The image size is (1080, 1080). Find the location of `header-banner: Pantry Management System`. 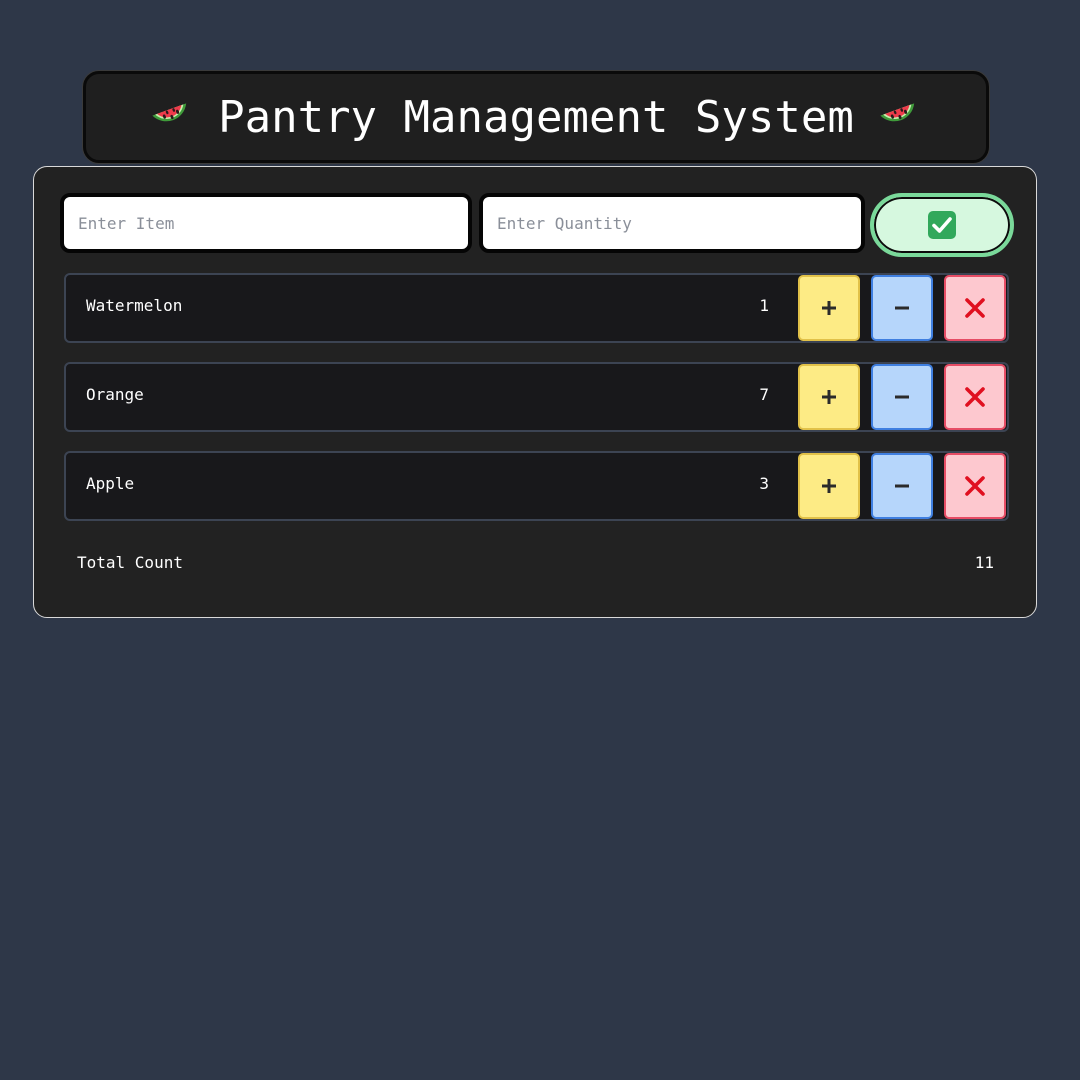

header-banner: Pantry Management System is located at coordinates (536, 117).